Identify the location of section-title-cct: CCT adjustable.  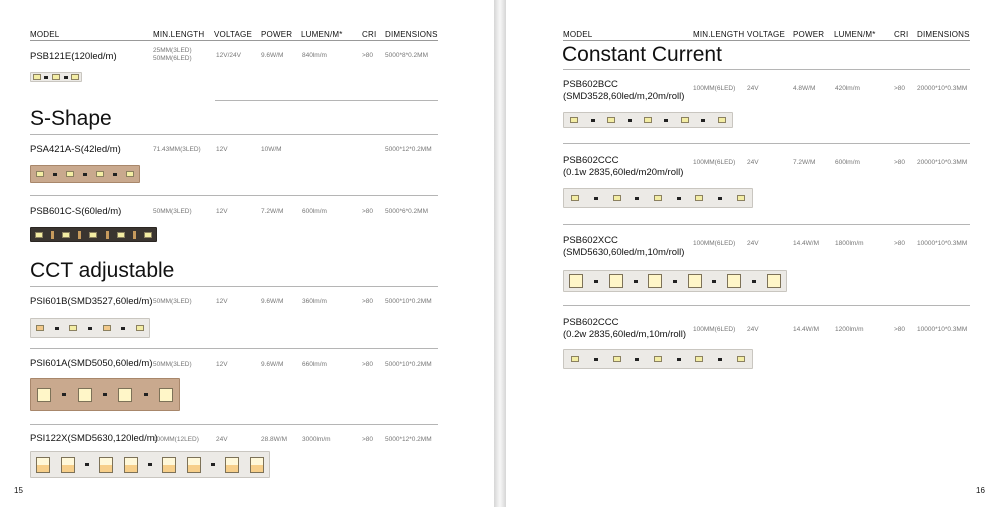
(102, 270).